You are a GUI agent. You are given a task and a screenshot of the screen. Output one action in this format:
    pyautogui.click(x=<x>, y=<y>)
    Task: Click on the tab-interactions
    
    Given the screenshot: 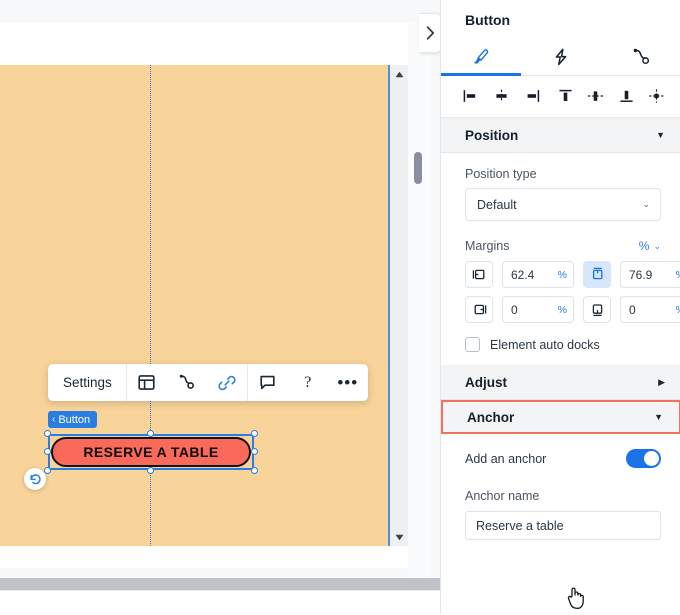 What is the action you would take?
    pyautogui.click(x=561, y=56)
    